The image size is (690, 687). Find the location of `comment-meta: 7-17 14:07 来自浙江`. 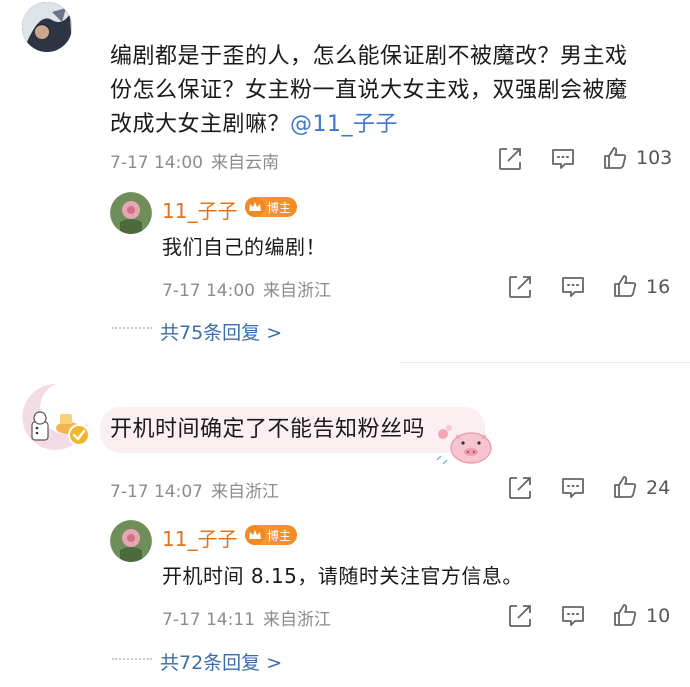

comment-meta: 7-17 14:07 来自浙江 is located at coordinates (194, 489).